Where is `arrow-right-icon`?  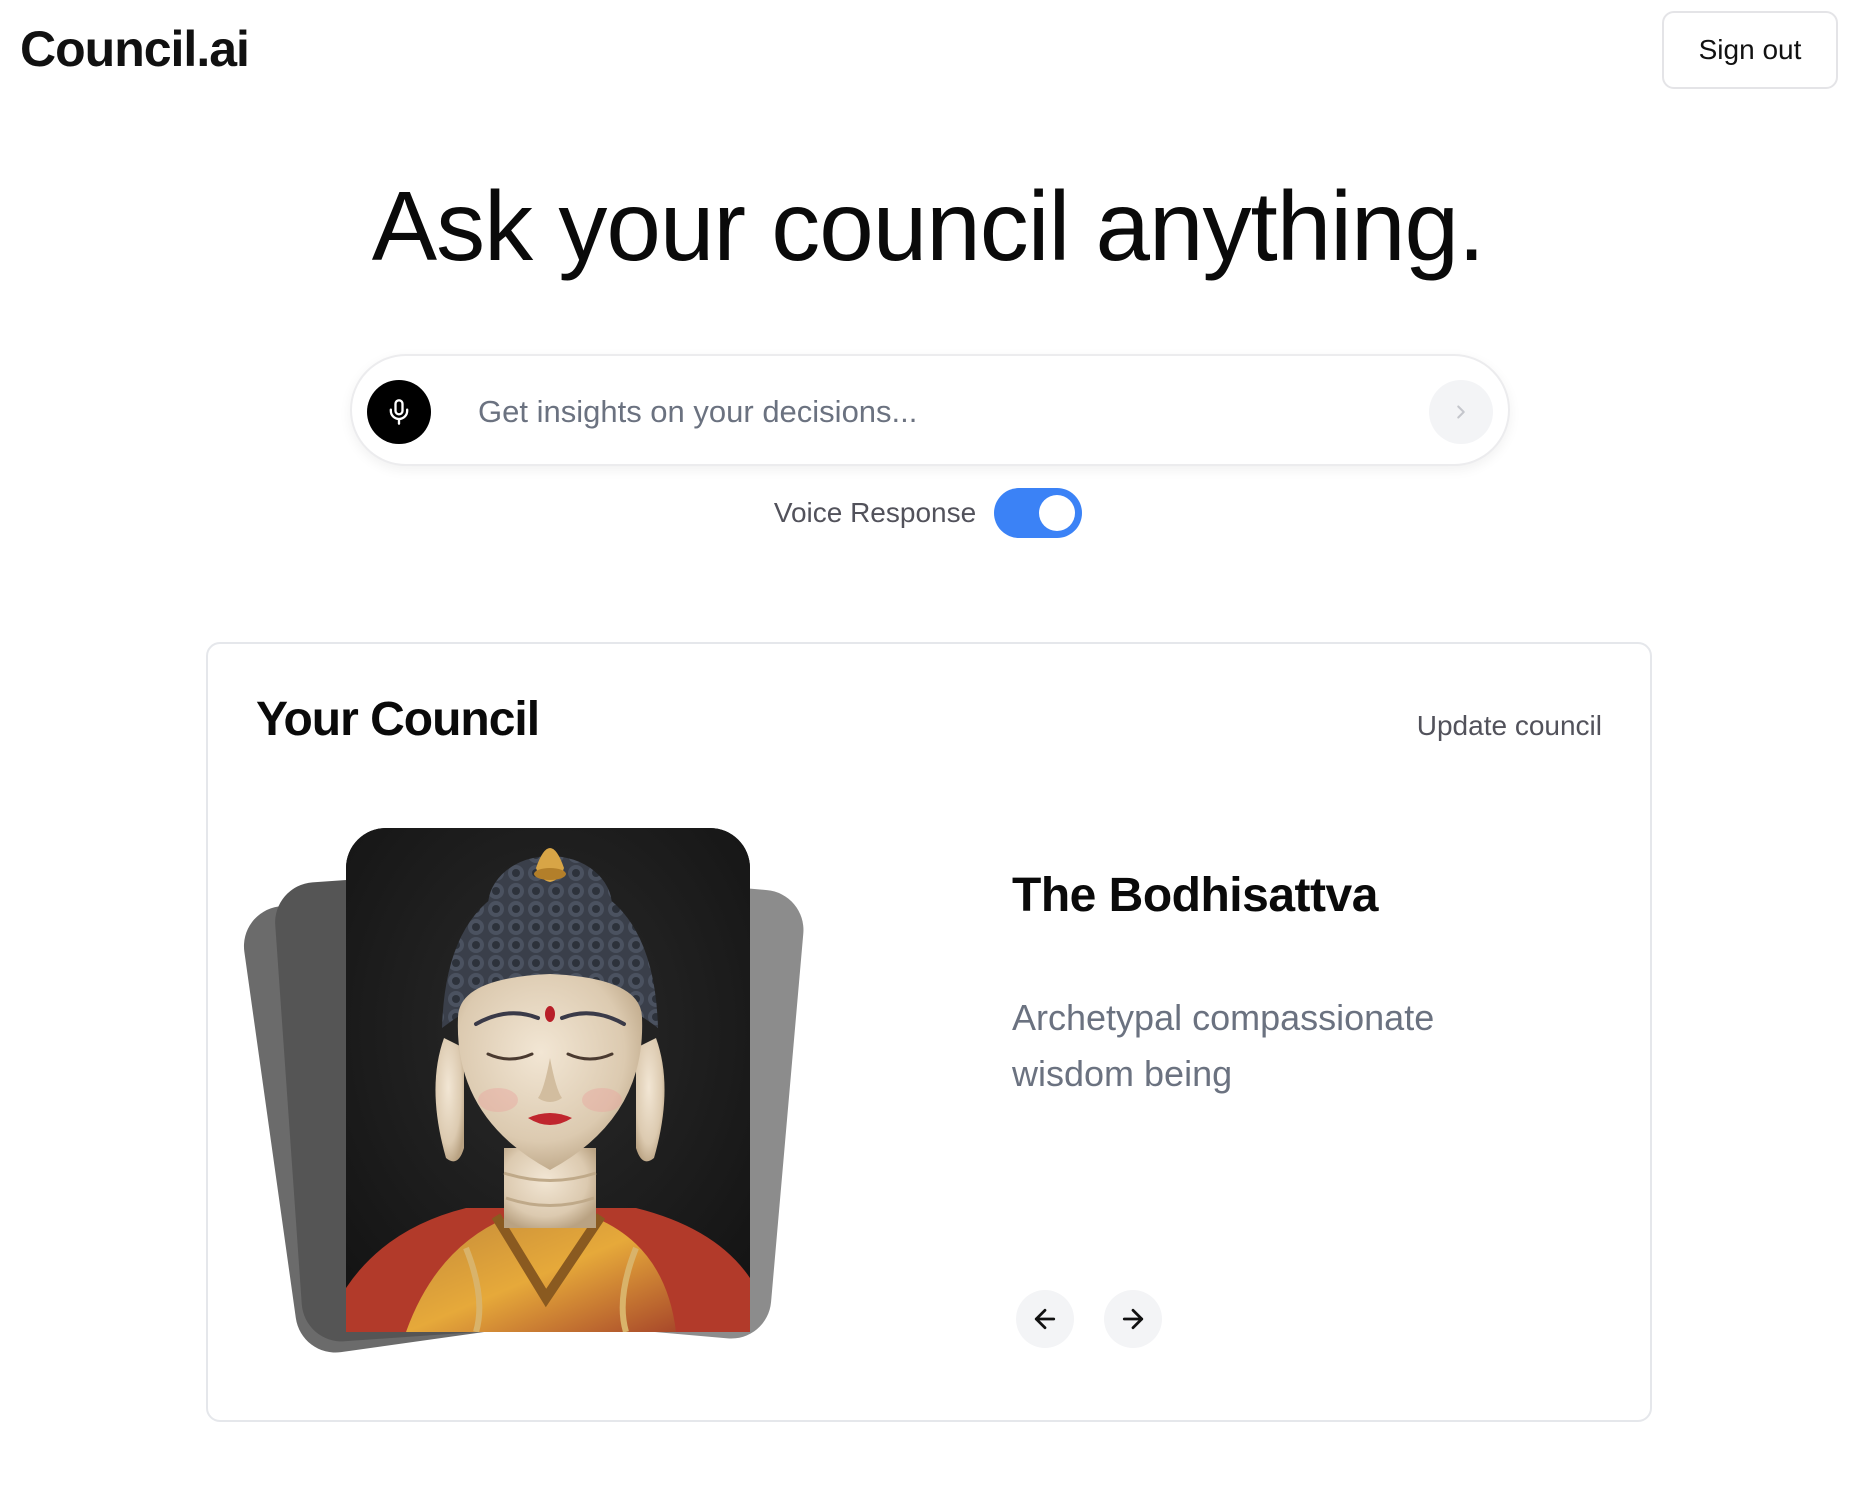
arrow-right-icon is located at coordinates (1133, 1319).